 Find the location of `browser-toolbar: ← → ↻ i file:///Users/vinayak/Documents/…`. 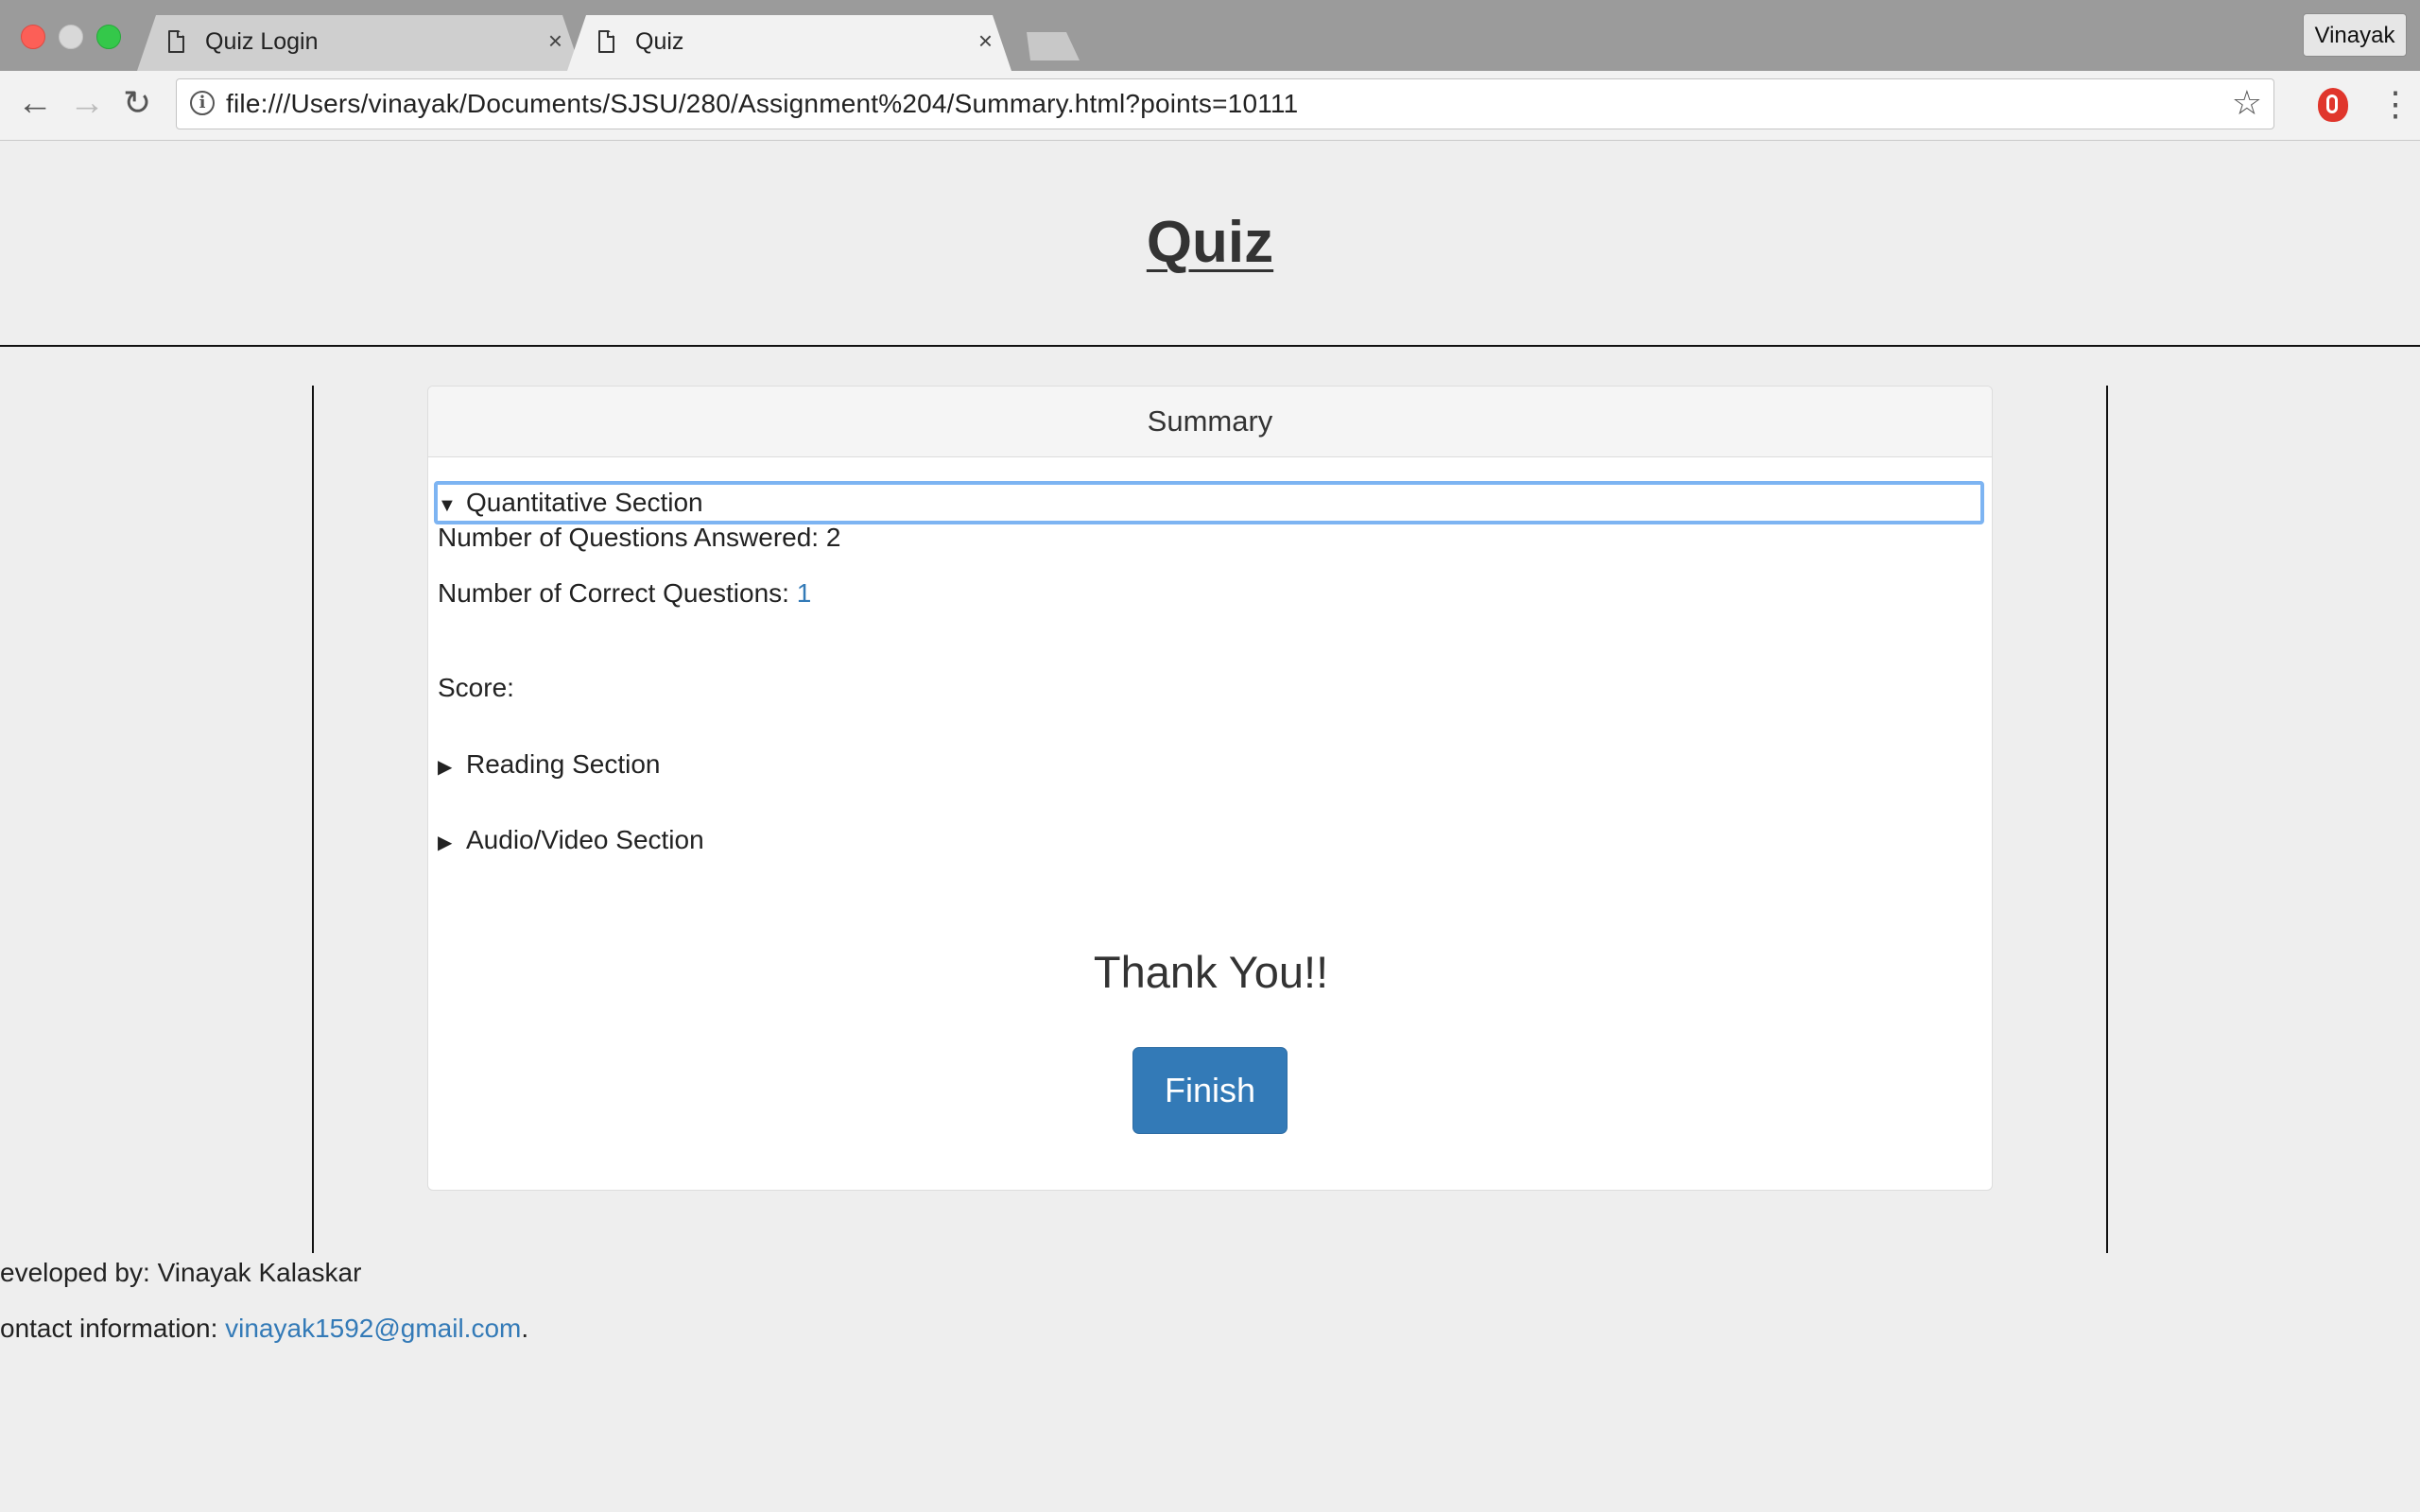

browser-toolbar: ← → ↻ i file:///Users/vinayak/Documents/… is located at coordinates (1210, 106).